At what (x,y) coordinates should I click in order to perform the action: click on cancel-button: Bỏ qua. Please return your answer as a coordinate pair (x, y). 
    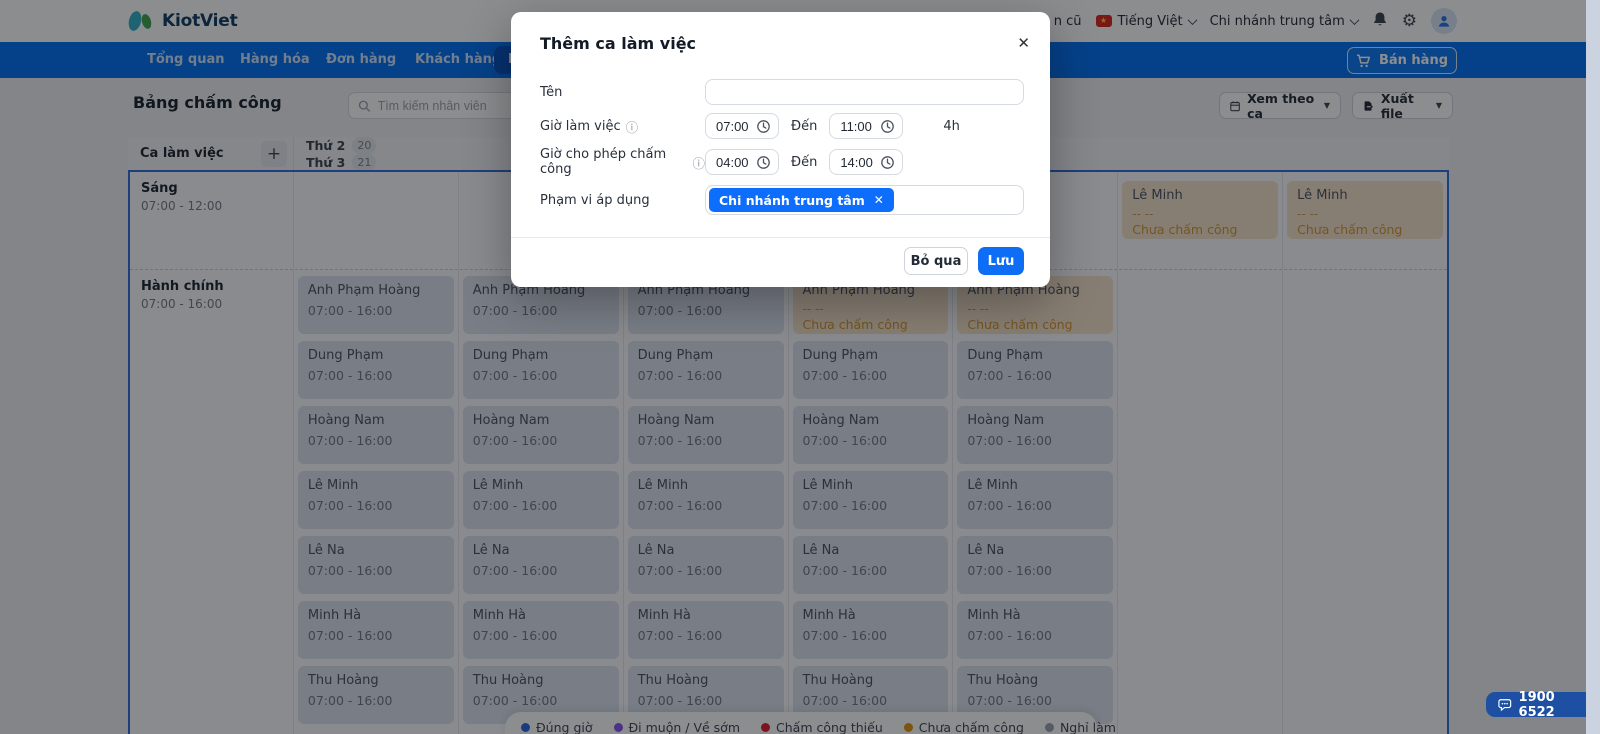
    Looking at the image, I should click on (936, 261).